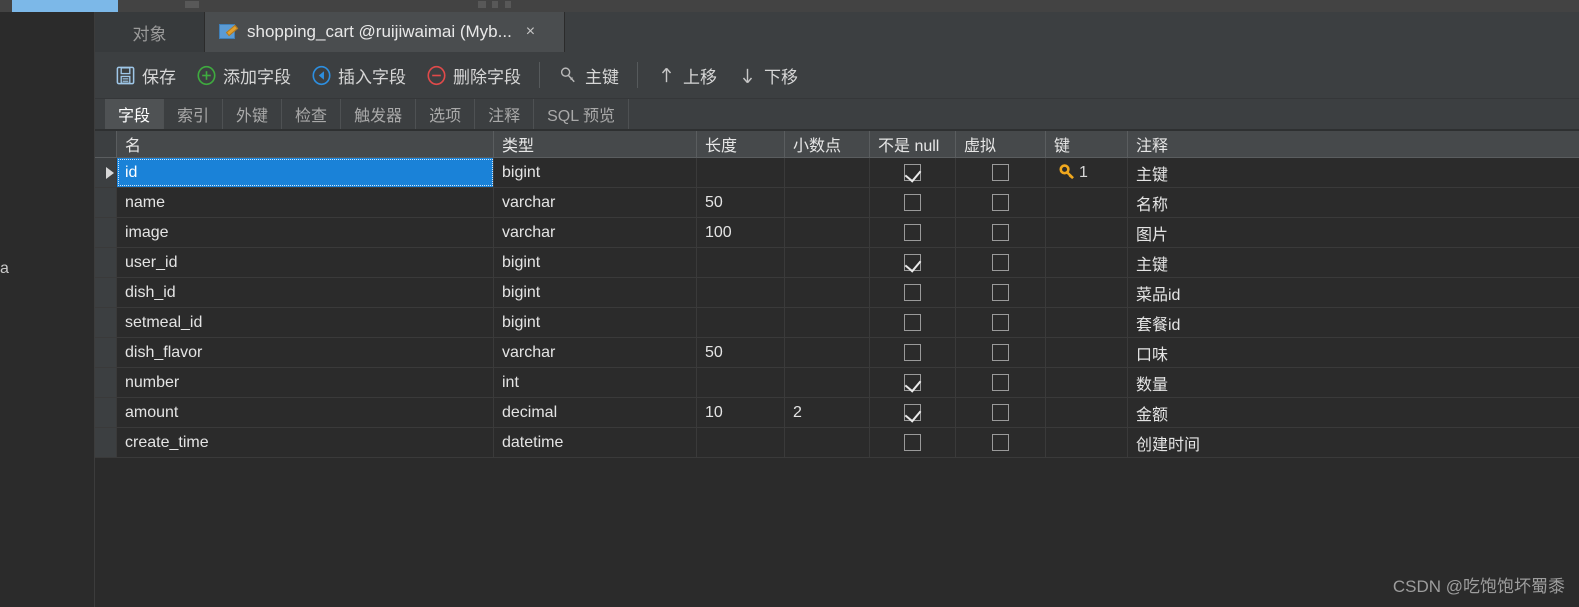  Describe the element at coordinates (150, 32) in the screenshot. I see `tab-objects: 对象` at that location.